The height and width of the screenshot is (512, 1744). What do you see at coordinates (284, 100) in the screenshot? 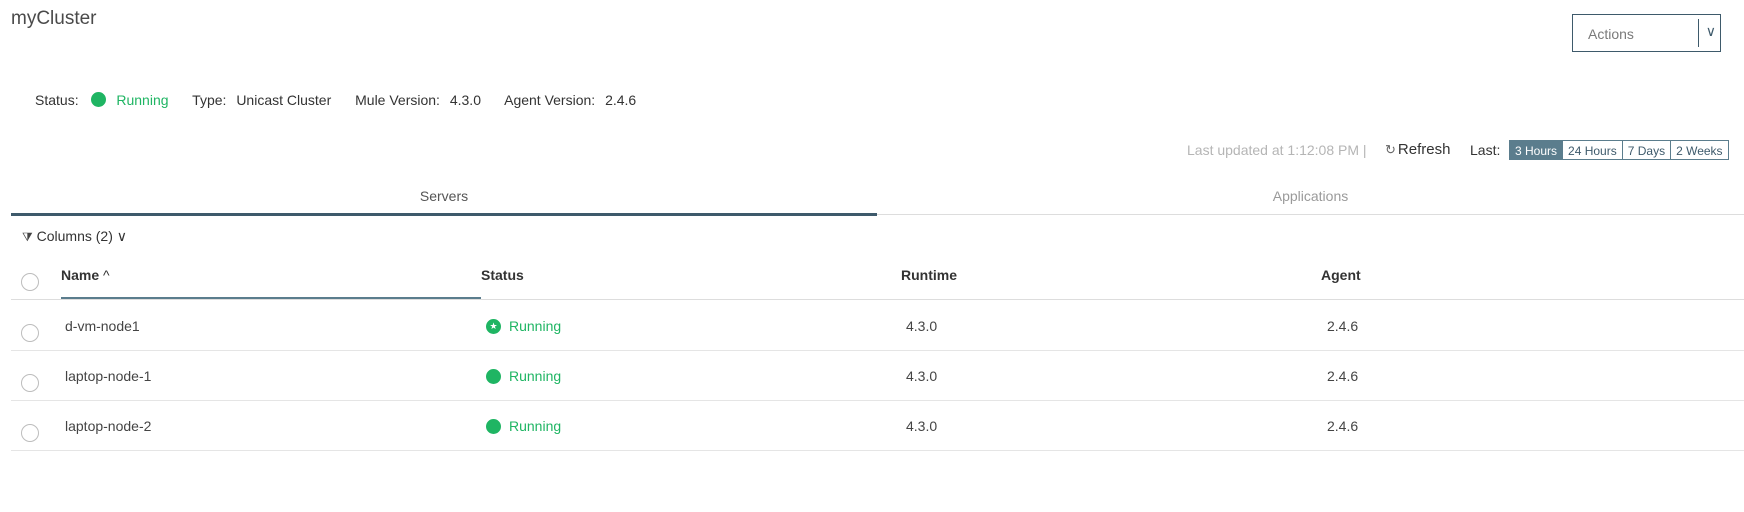
I see `type-value: Unicast Cluster` at bounding box center [284, 100].